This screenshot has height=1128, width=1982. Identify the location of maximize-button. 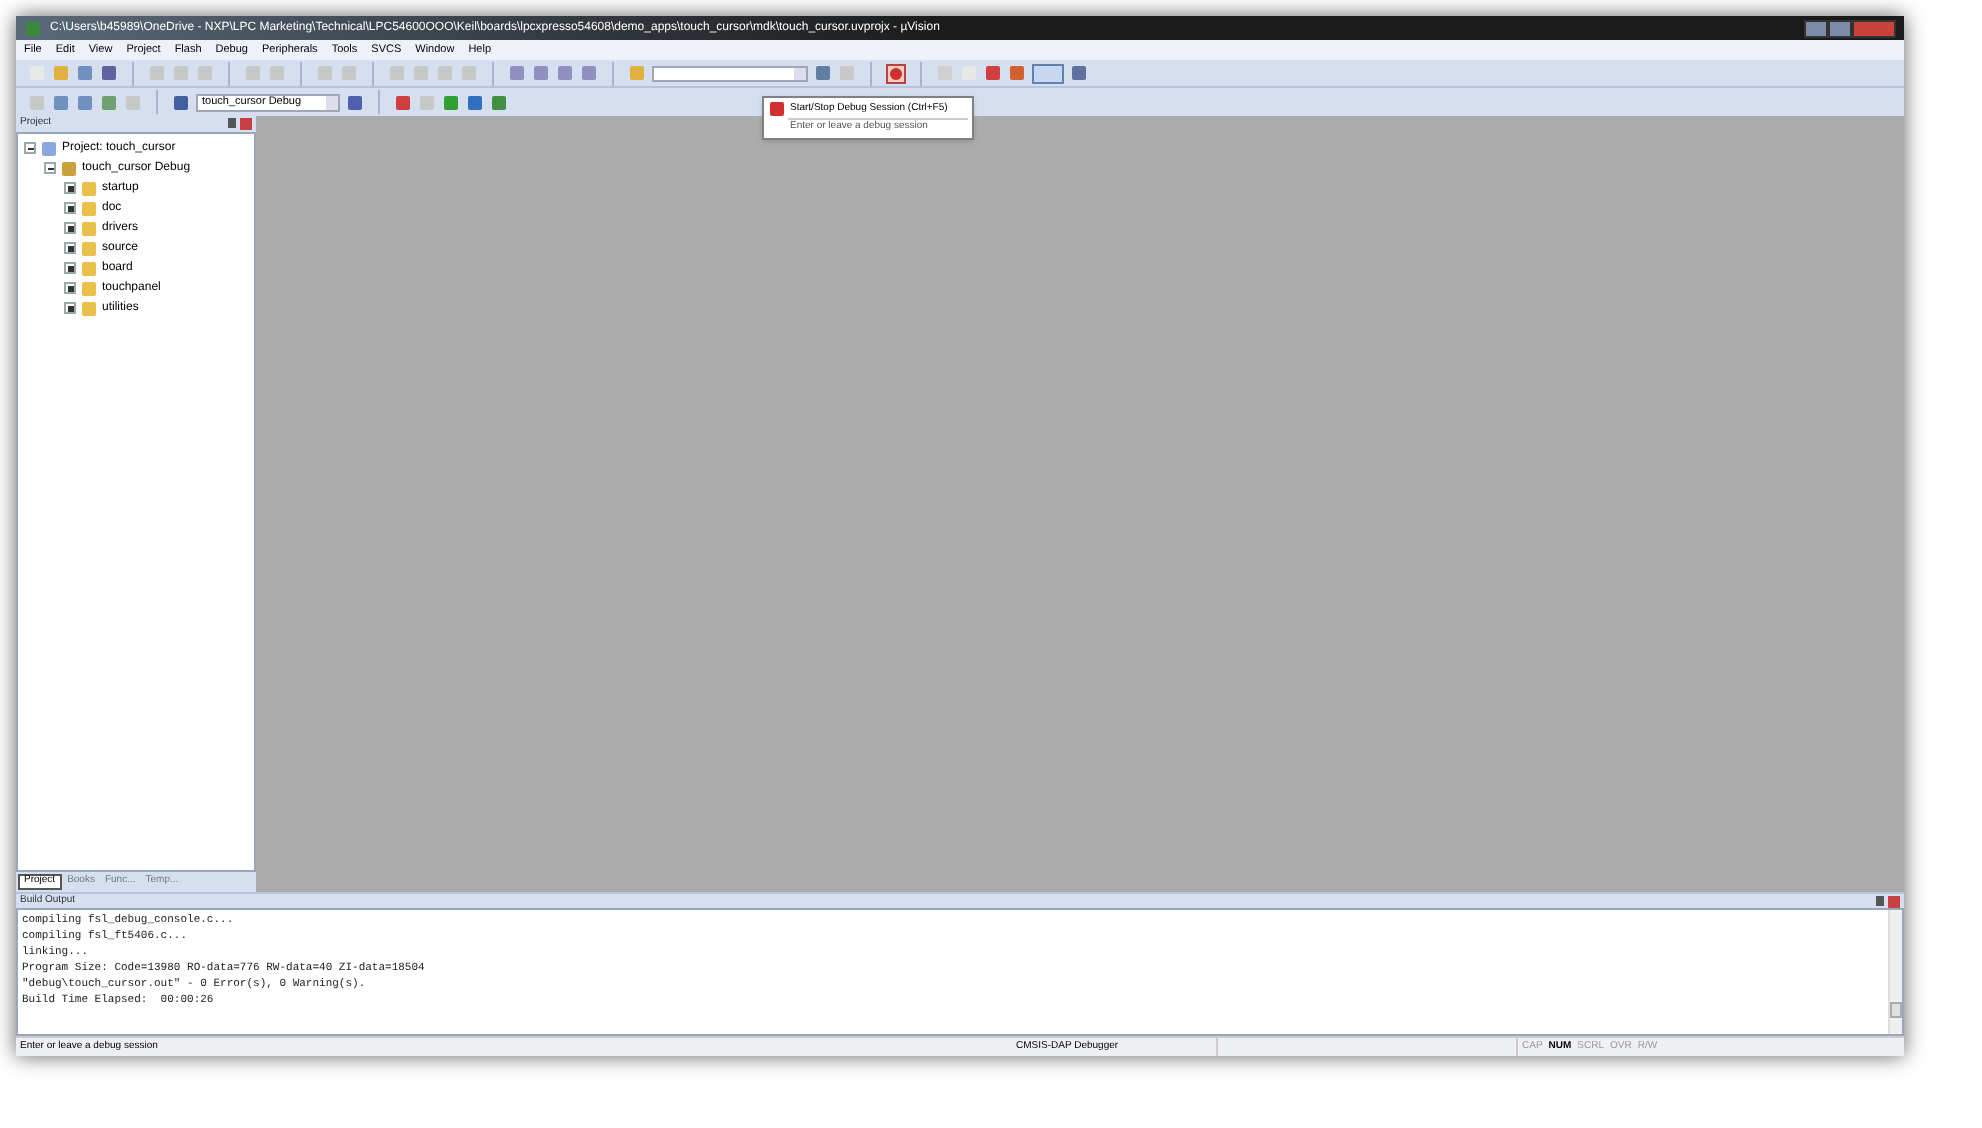
(1840, 28).